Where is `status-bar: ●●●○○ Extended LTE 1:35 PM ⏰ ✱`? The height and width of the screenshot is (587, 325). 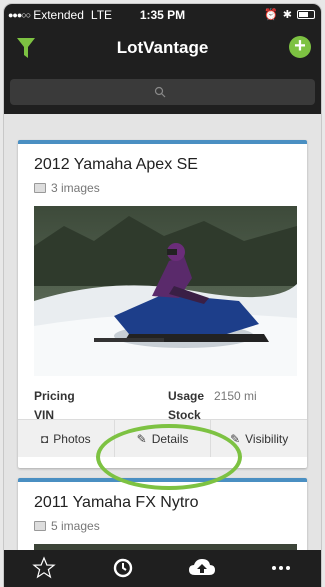 status-bar: ●●●○○ Extended LTE 1:35 PM ⏰ ✱ is located at coordinates (162, 15).